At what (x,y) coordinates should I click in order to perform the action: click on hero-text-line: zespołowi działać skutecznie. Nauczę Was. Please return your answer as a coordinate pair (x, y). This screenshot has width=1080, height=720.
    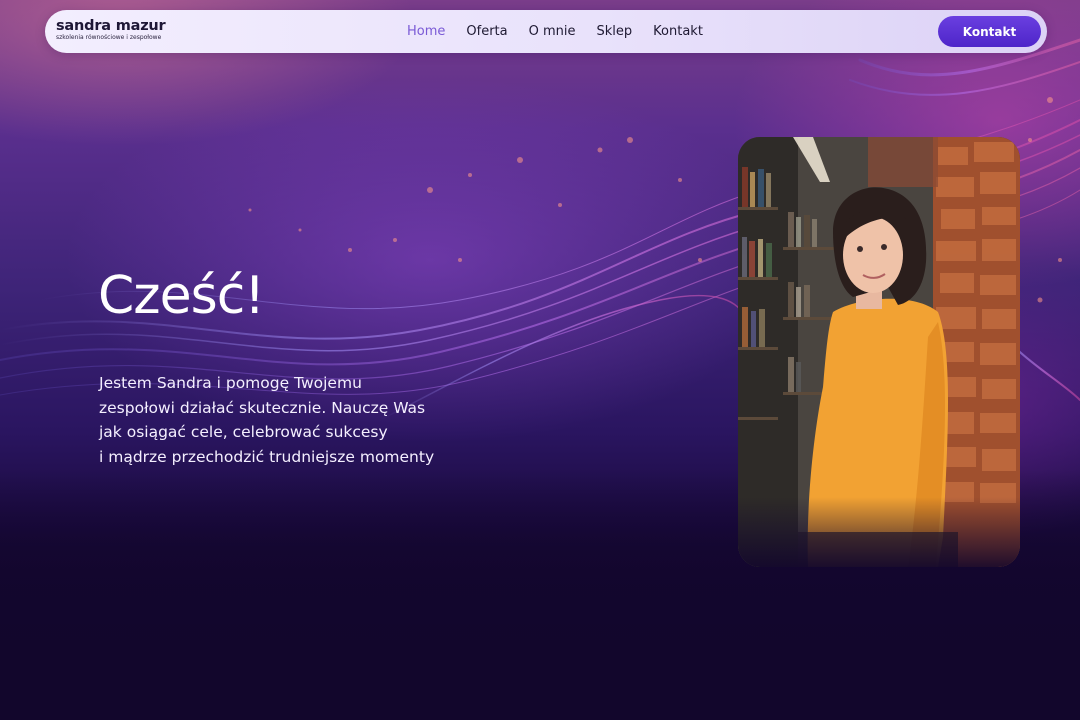
    Looking at the image, I should click on (262, 407).